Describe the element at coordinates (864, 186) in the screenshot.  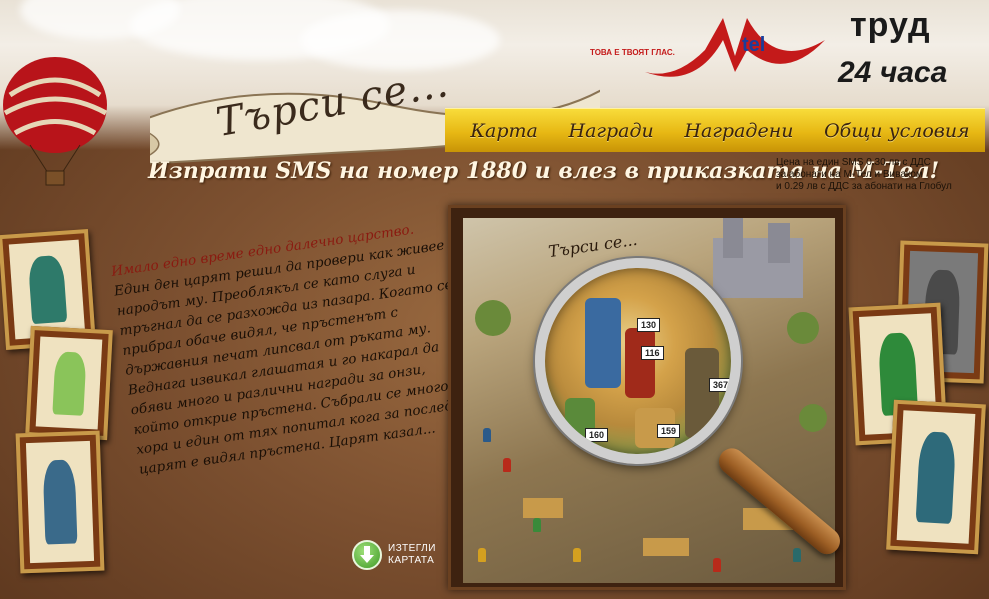
I see `price-info-line: и 0.29 лв с ДДС за абонати на Глобул` at that location.